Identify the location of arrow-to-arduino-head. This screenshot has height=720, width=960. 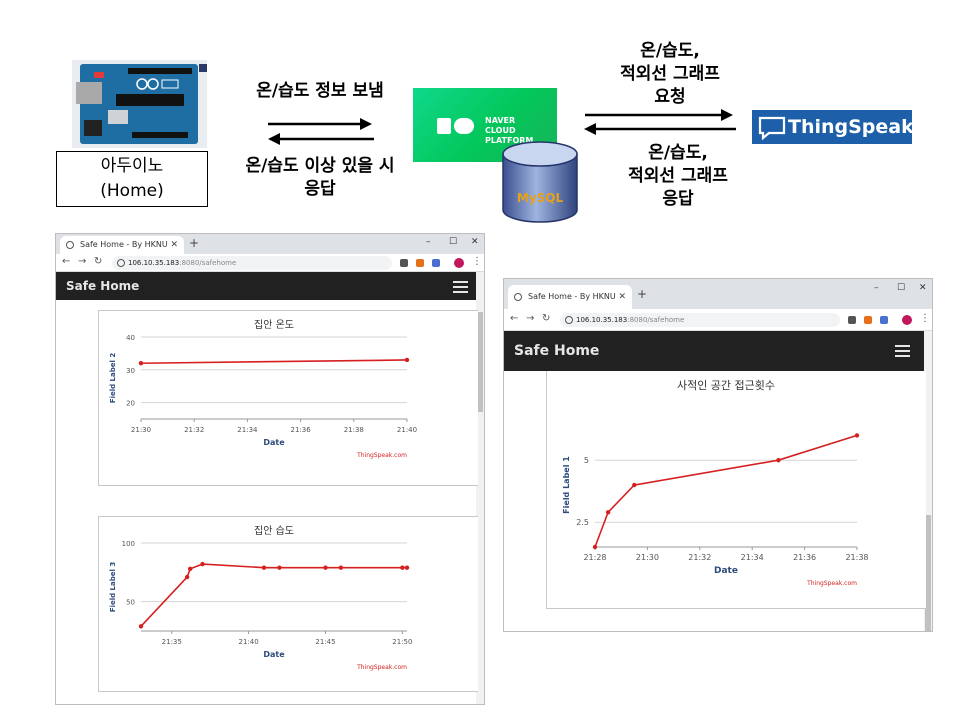
(274, 139).